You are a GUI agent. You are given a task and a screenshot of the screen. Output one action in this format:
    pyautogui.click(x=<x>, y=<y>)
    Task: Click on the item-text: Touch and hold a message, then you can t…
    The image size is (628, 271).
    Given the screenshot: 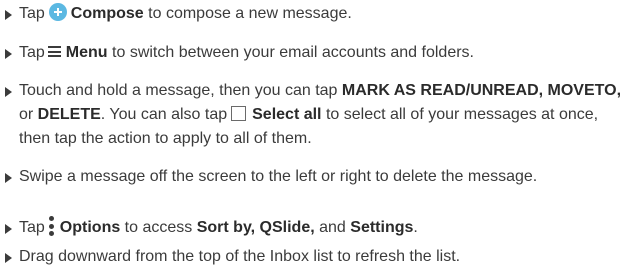 What is the action you would take?
    pyautogui.click(x=180, y=90)
    